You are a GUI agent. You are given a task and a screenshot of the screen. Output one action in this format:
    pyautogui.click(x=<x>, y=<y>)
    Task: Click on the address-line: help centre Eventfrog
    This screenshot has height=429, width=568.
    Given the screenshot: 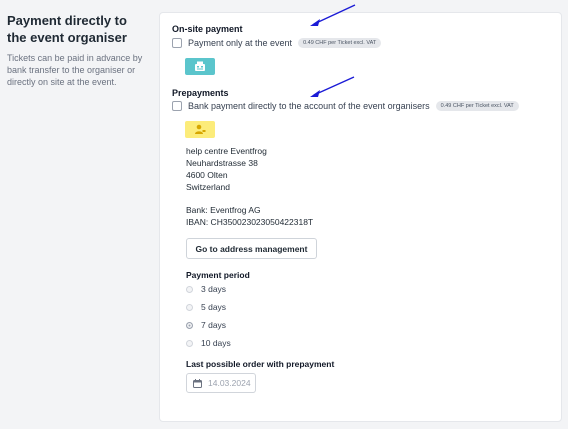 What is the action you would take?
    pyautogui.click(x=226, y=151)
    